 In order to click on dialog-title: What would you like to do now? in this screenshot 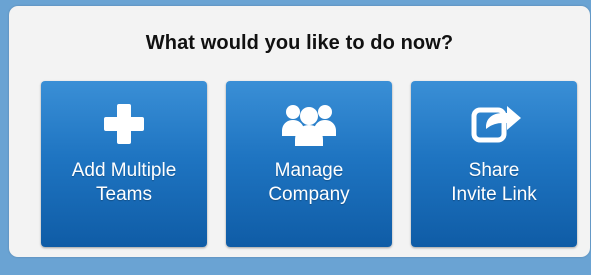, I will do `click(299, 43)`.